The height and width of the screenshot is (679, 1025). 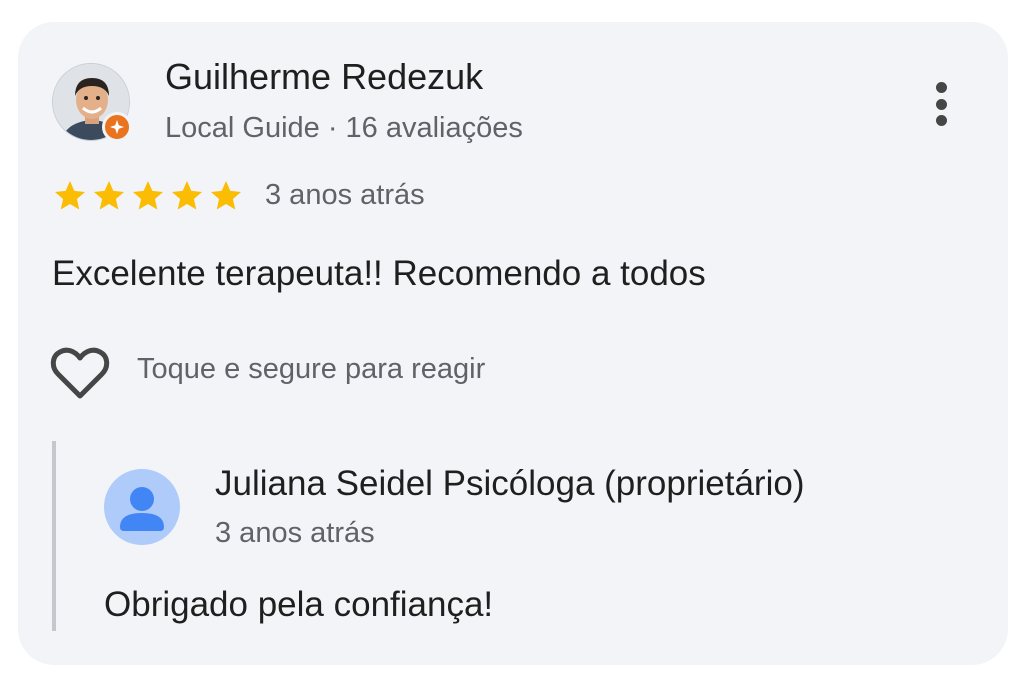 I want to click on more-options-button, so click(x=941, y=104).